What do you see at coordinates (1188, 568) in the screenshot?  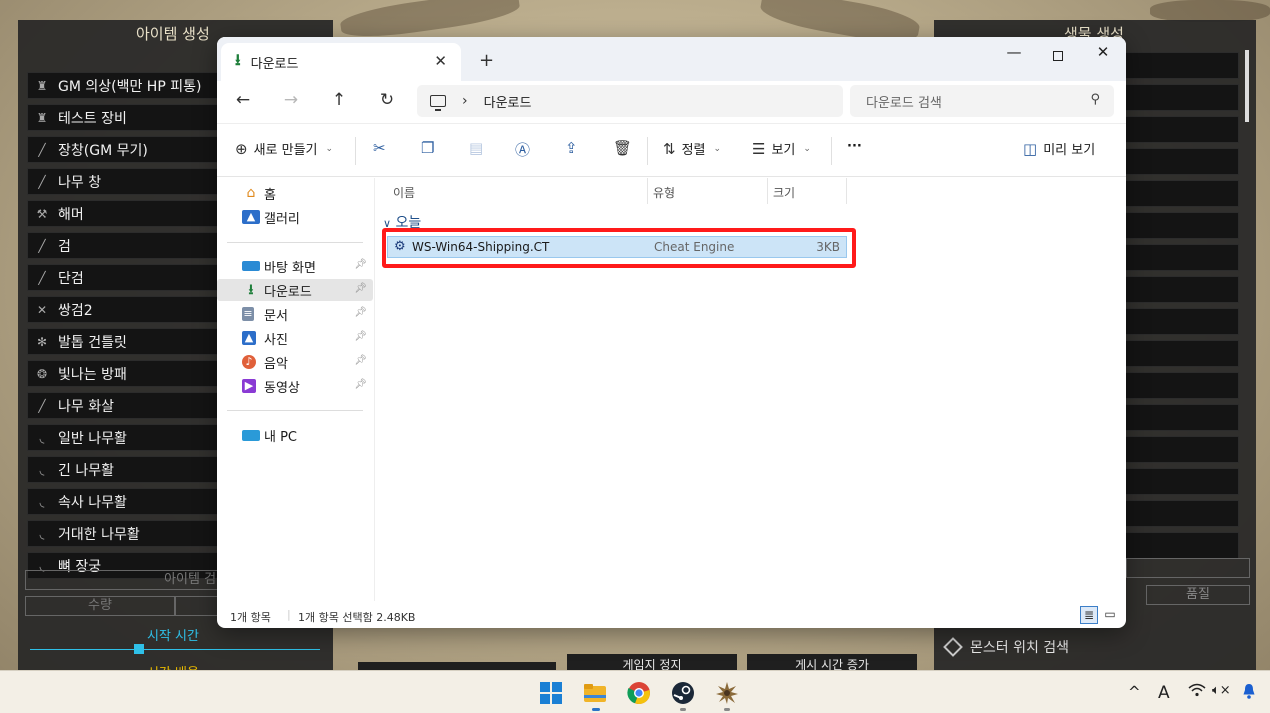 I see `creature-search-field` at bounding box center [1188, 568].